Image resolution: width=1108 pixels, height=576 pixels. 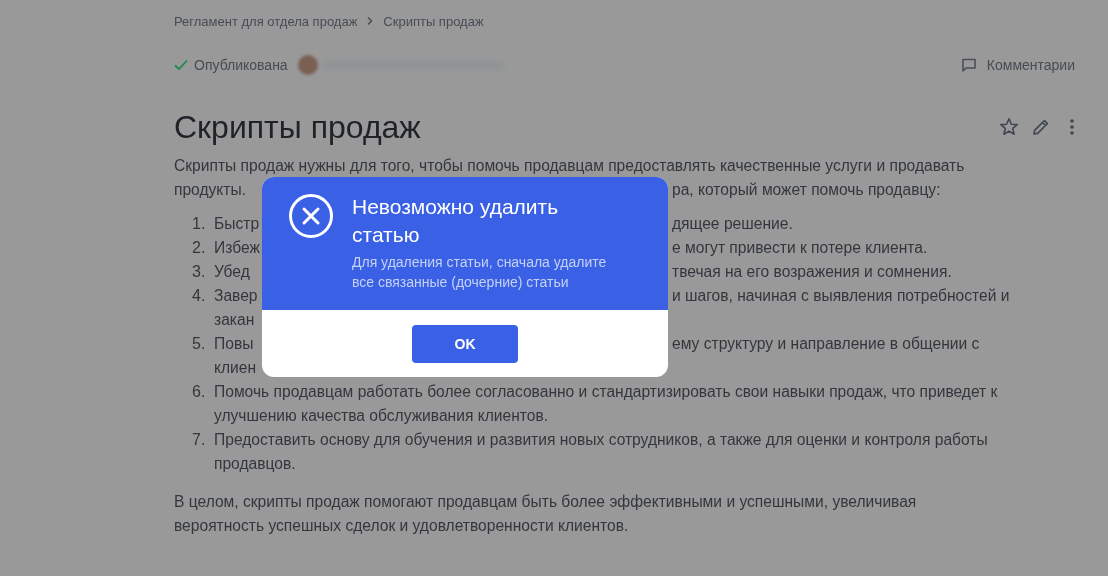 I want to click on breadcrumb-link: Регламент для отдела продаж, so click(x=266, y=21).